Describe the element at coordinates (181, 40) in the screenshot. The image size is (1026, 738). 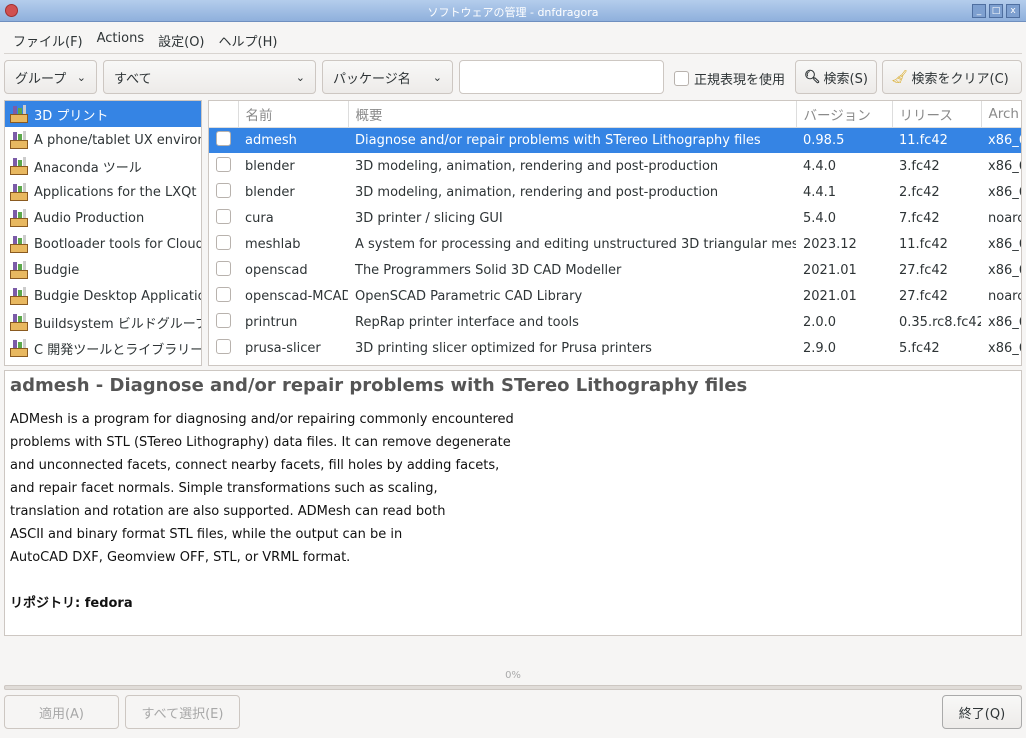
I see `menu-settings: 設定(O)` at that location.